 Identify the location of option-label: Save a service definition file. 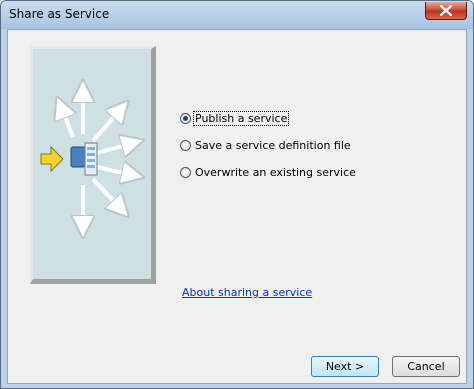
(273, 145).